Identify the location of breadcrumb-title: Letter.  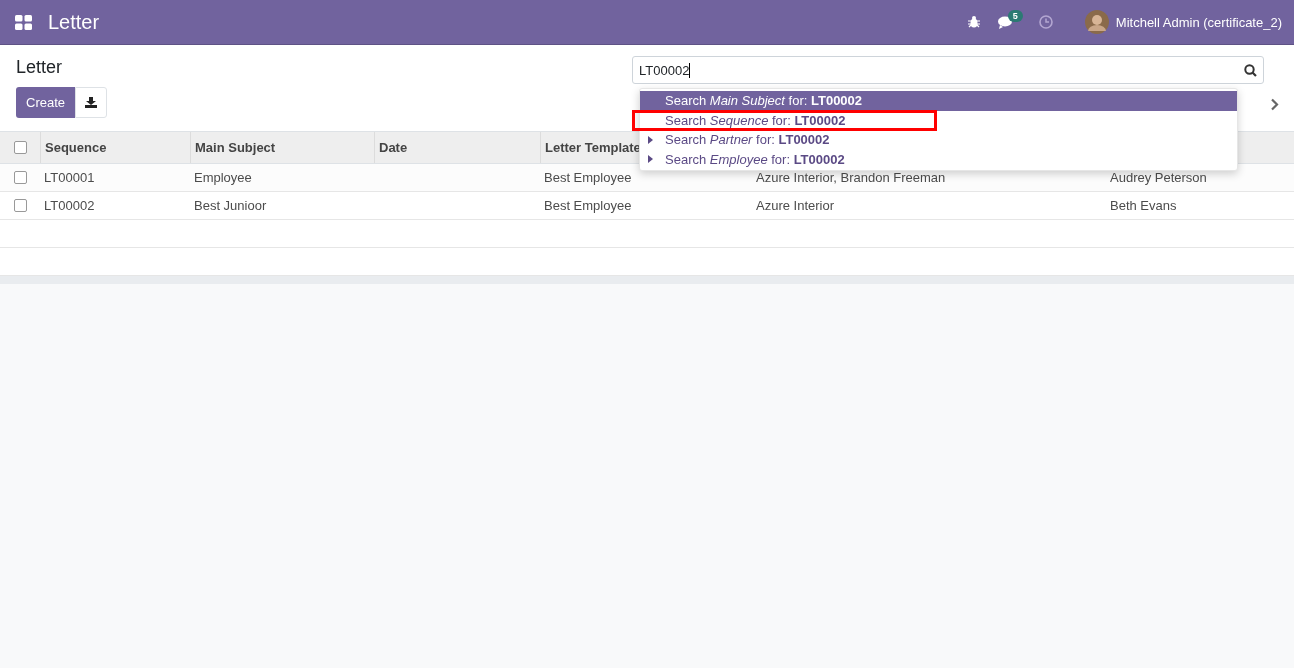
(40, 67).